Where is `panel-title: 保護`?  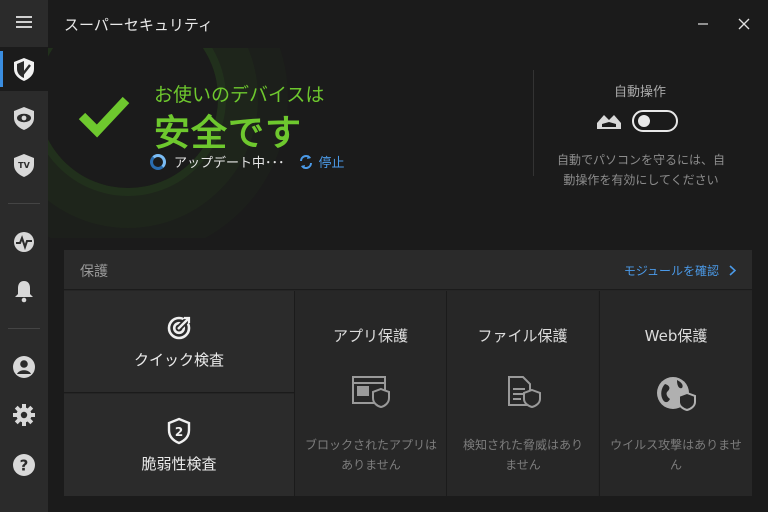 panel-title: 保護 is located at coordinates (94, 272).